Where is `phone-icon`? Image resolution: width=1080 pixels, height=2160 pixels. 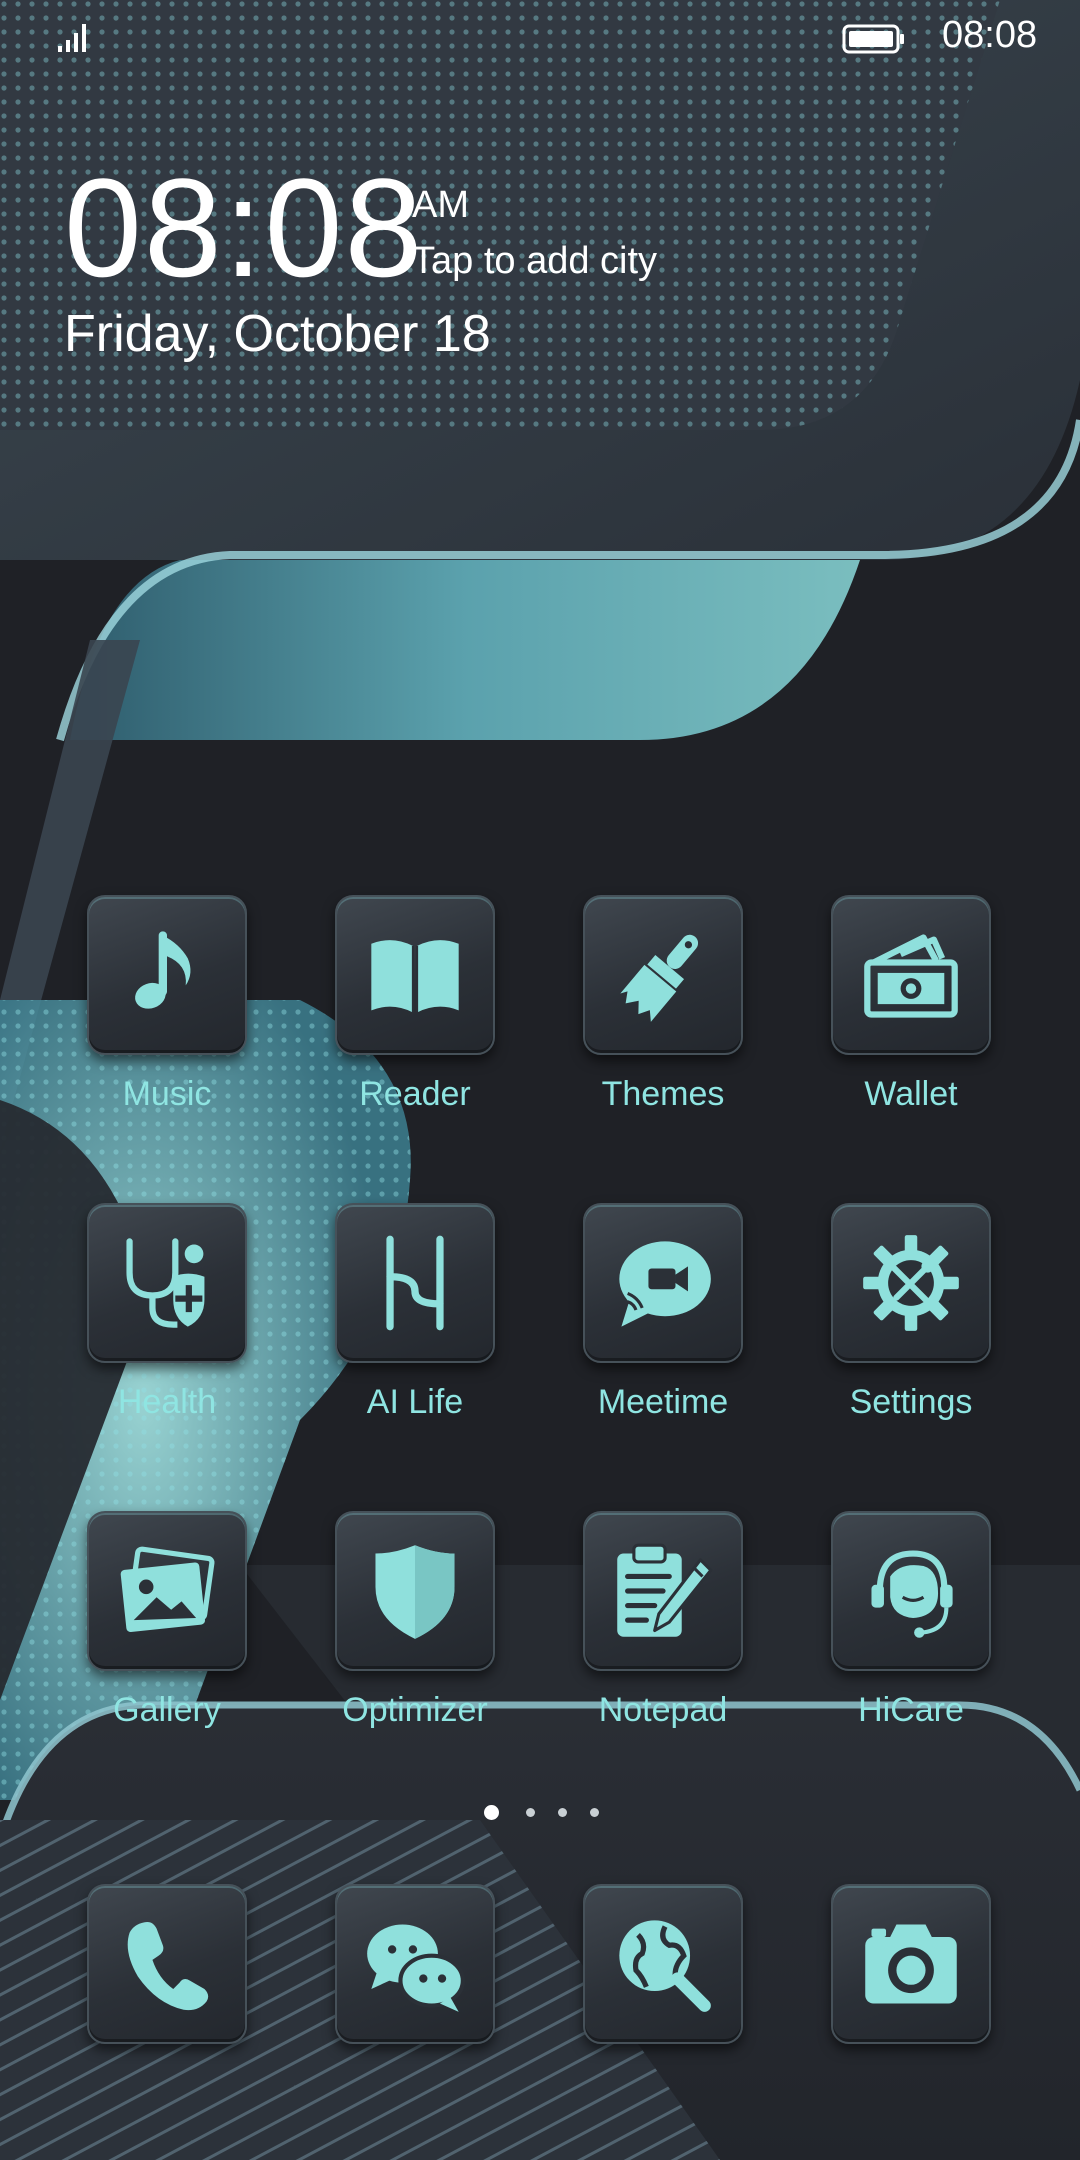 phone-icon is located at coordinates (168, 1966).